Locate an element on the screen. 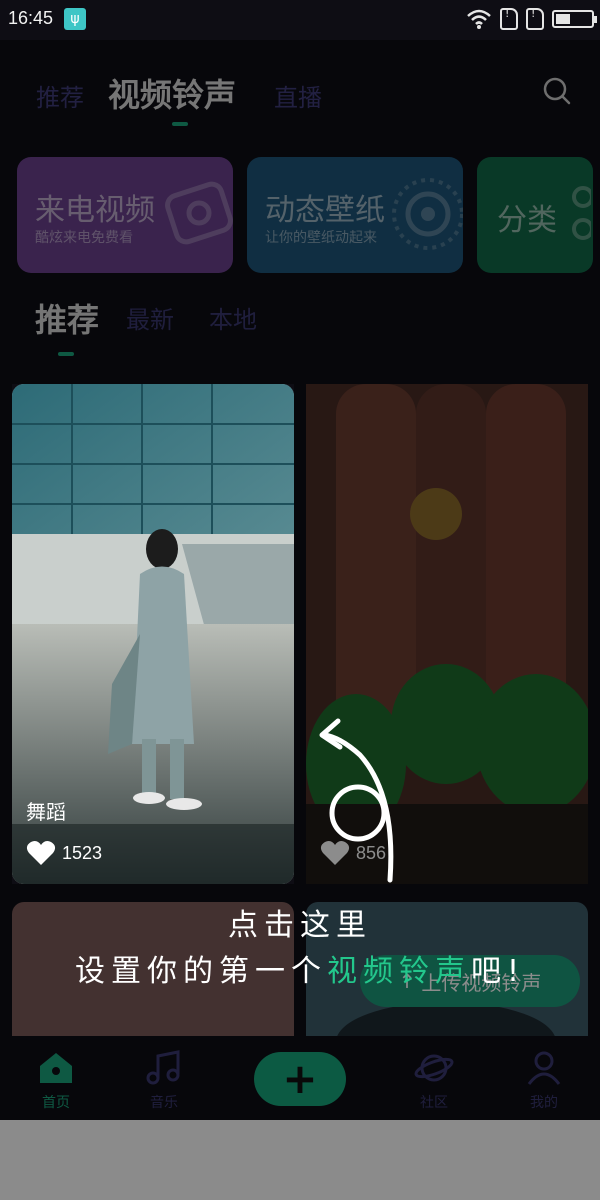  nav-profile: 我的 is located at coordinates (544, 1081).